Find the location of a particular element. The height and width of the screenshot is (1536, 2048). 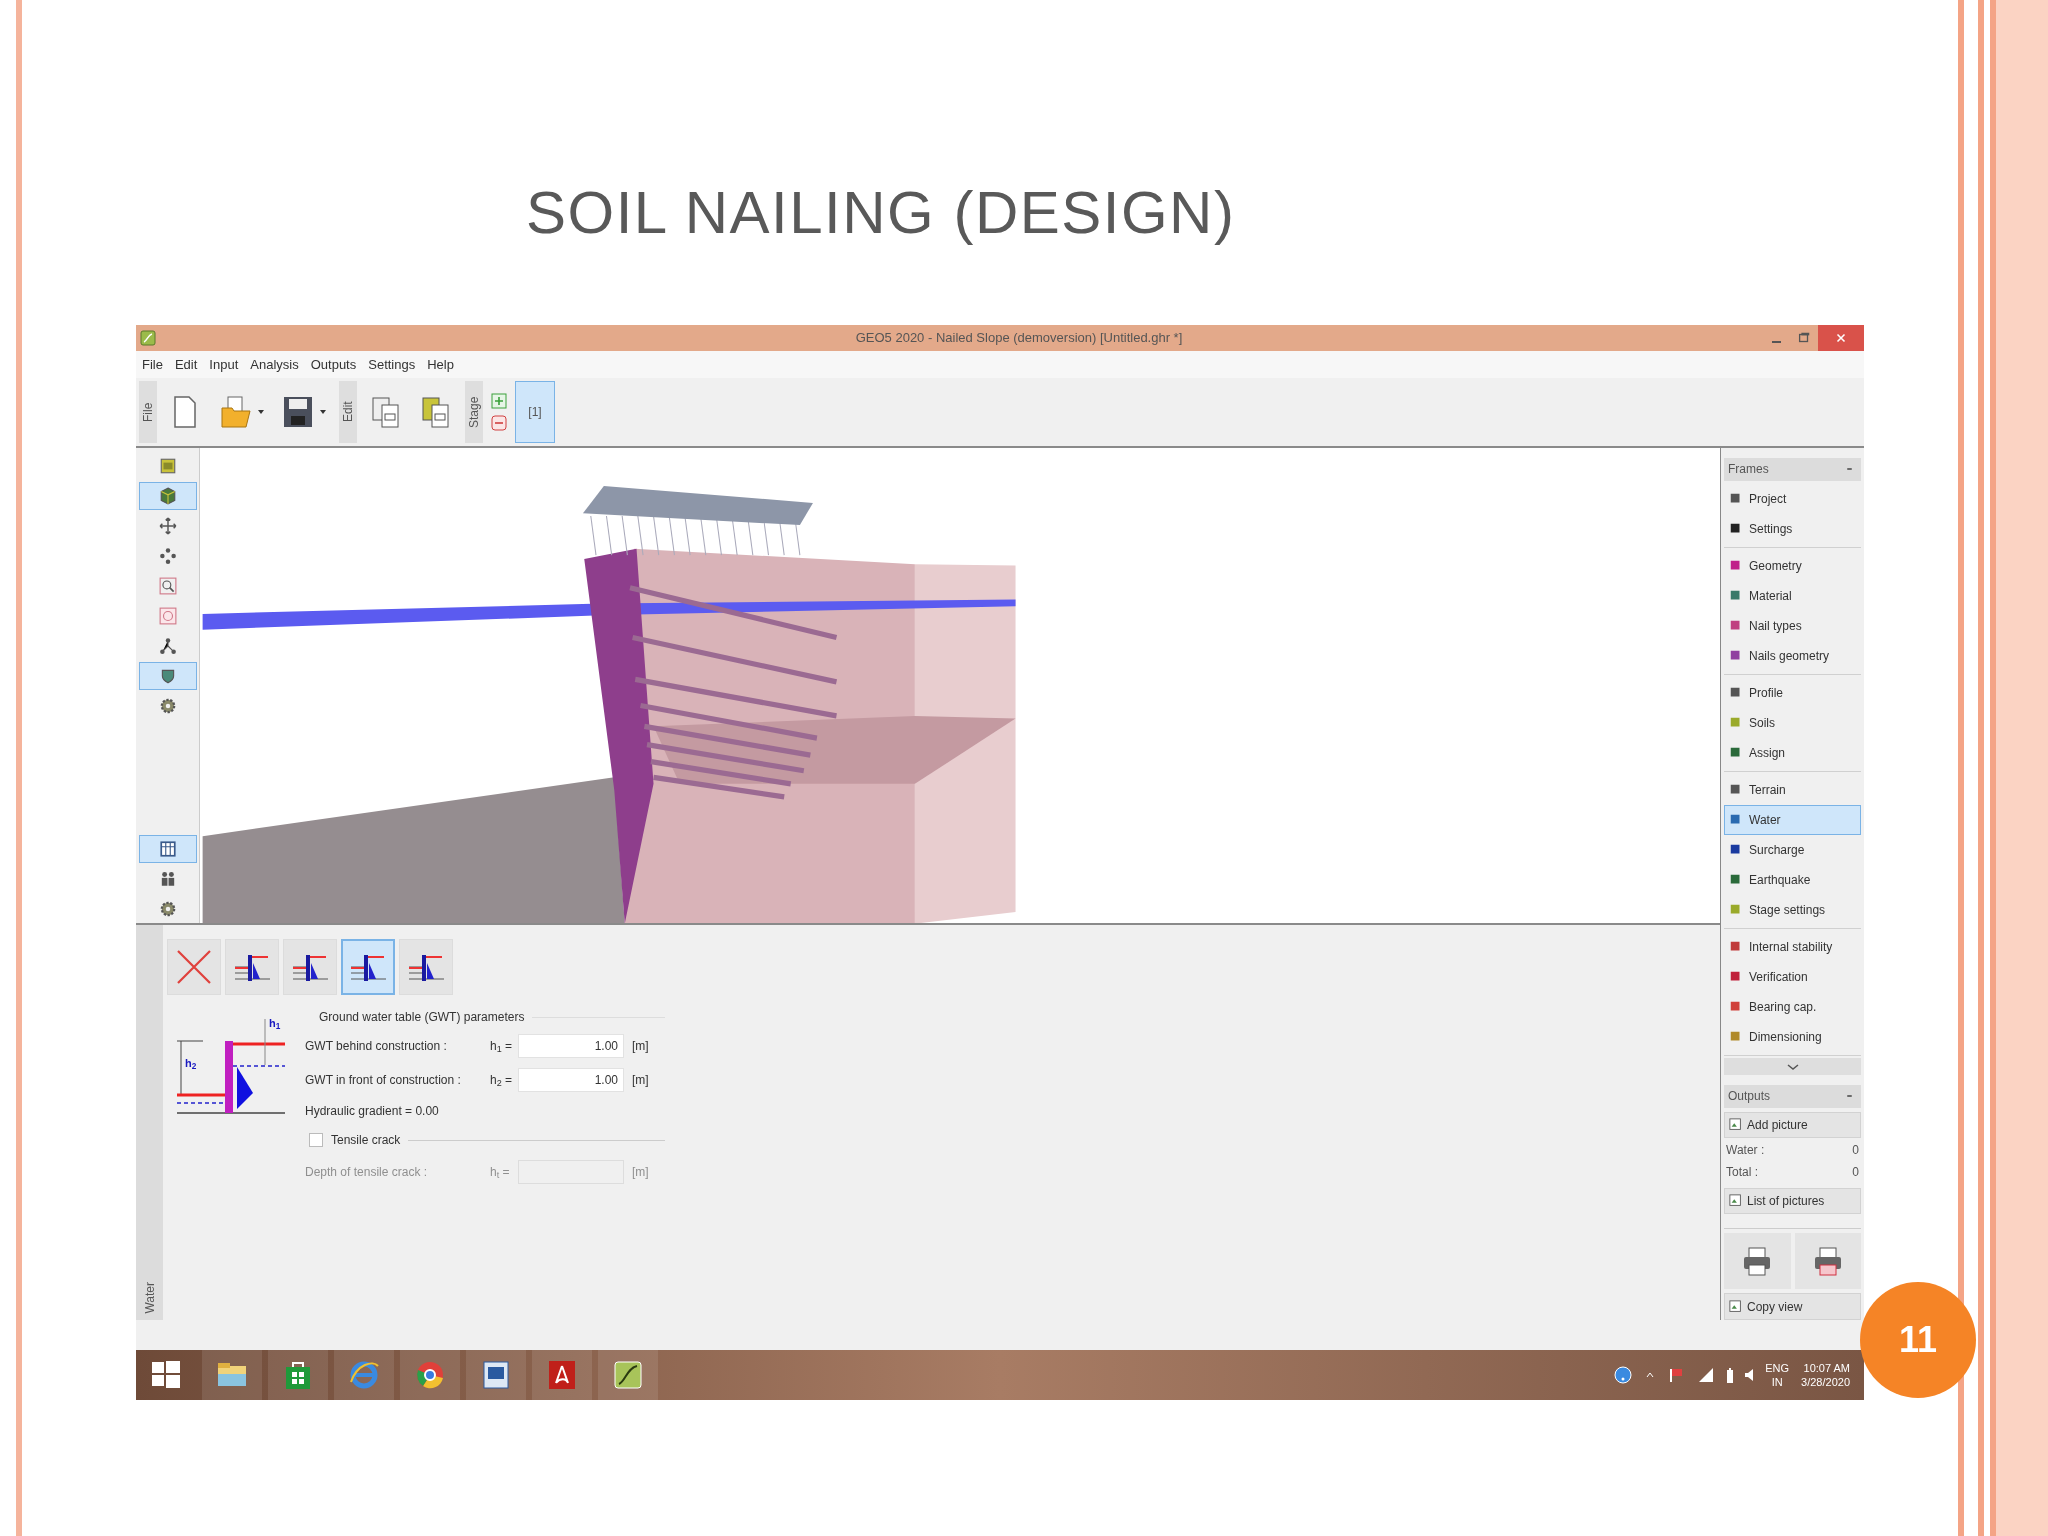

minus-icon is located at coordinates (499, 423).